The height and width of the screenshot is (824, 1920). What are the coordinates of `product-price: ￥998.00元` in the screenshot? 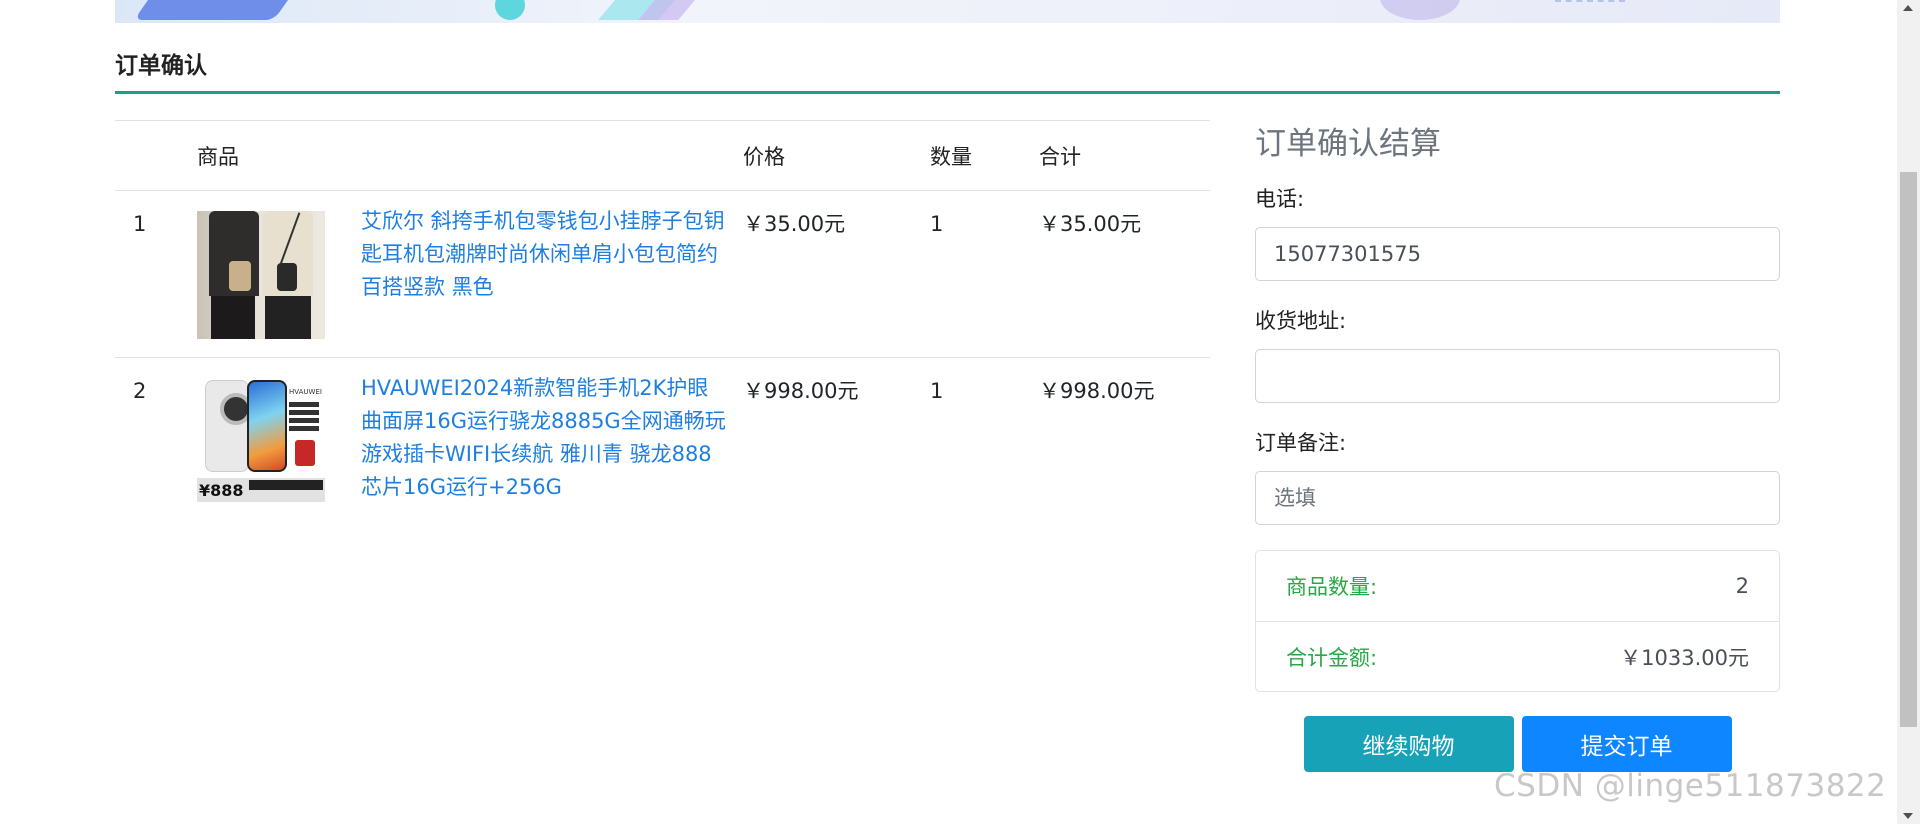 It's located at (801, 391).